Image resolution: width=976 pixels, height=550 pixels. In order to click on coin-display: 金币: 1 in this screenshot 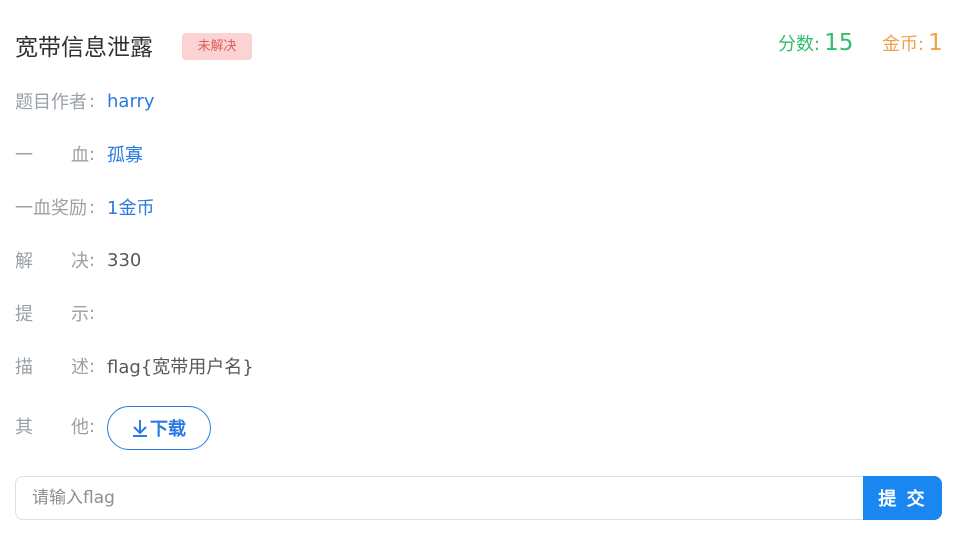, I will do `click(912, 43)`.